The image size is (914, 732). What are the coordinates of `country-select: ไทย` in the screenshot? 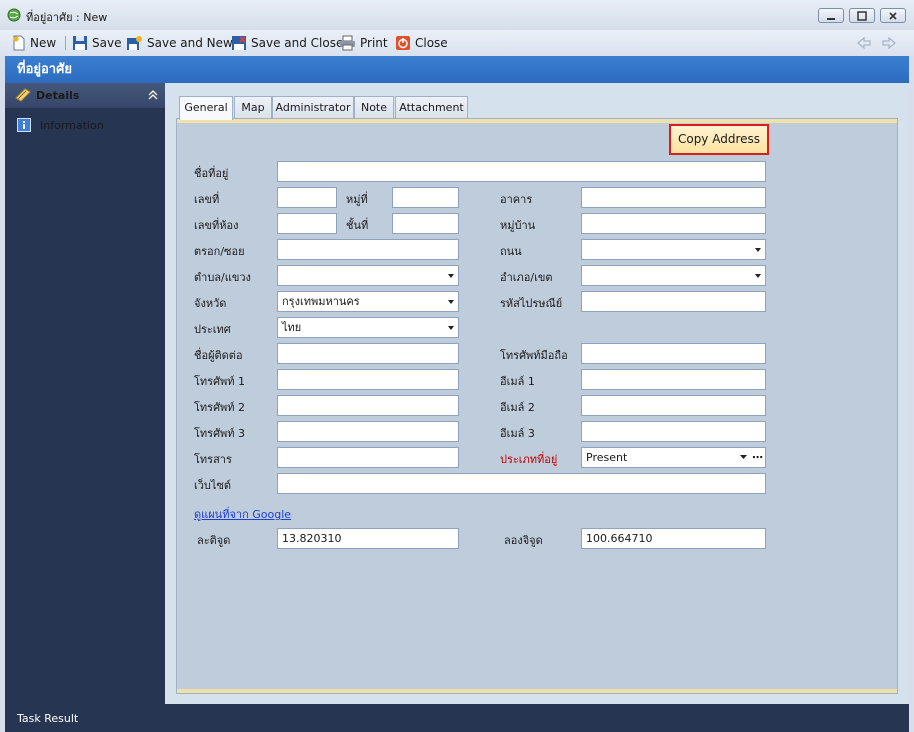 It's located at (368, 327).